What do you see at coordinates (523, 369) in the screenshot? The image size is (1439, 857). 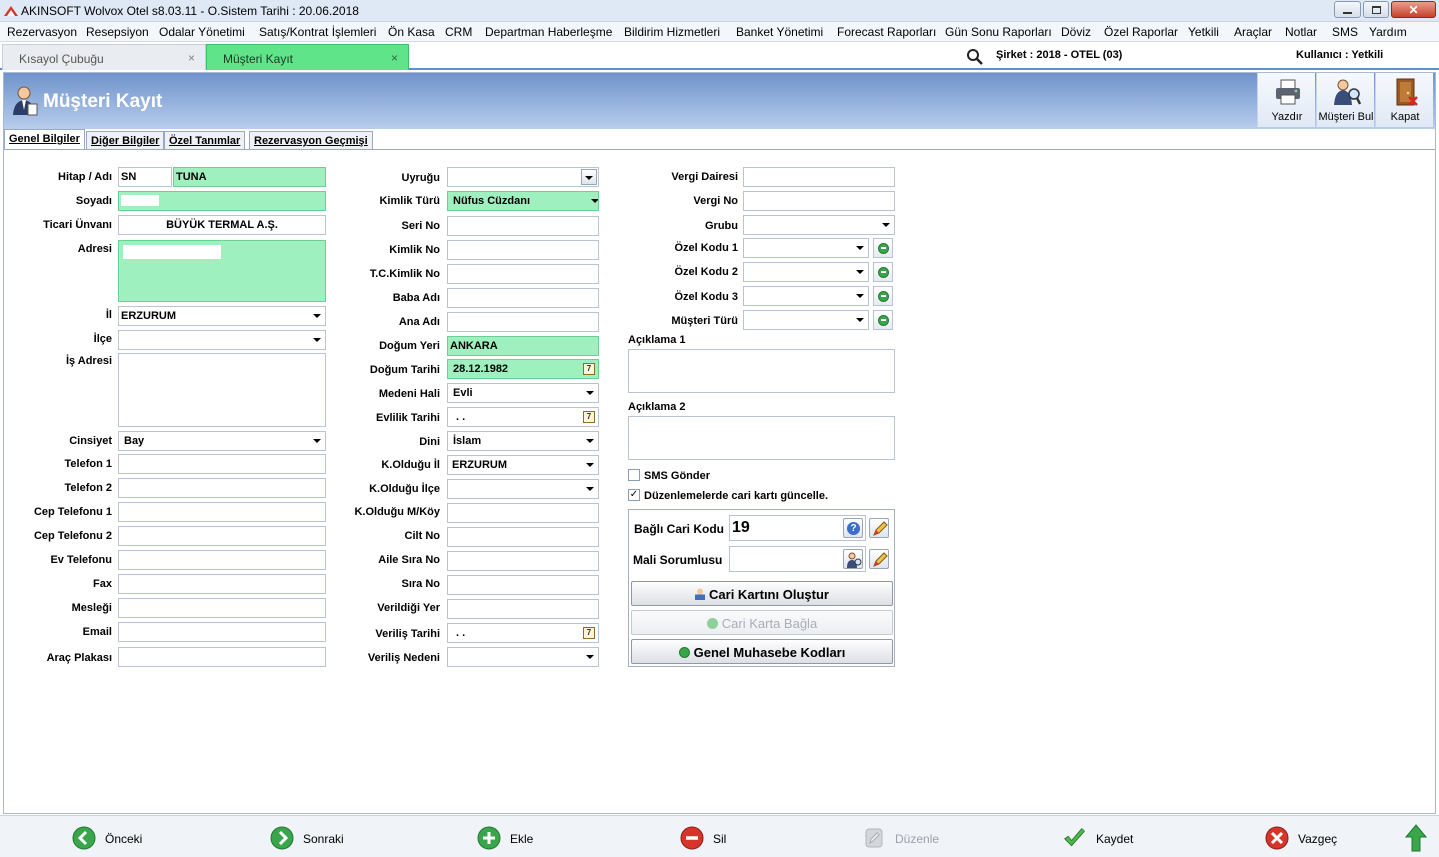 I see `dogum-tarihi-field: 28.12.1982 7` at bounding box center [523, 369].